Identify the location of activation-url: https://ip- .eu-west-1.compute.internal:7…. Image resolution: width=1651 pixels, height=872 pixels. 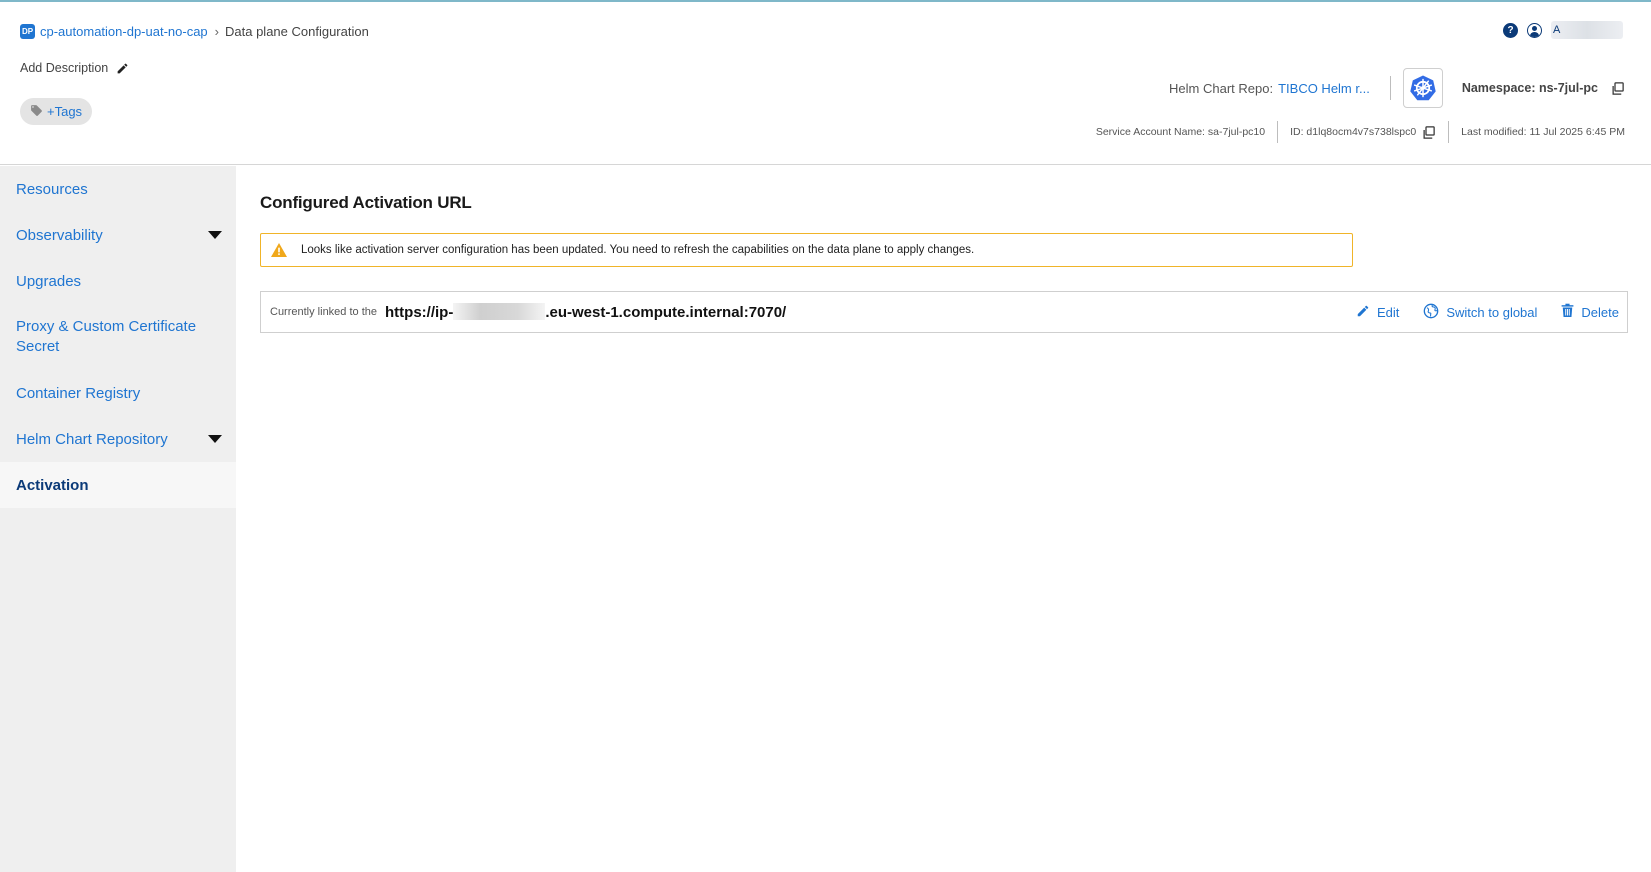
(585, 312).